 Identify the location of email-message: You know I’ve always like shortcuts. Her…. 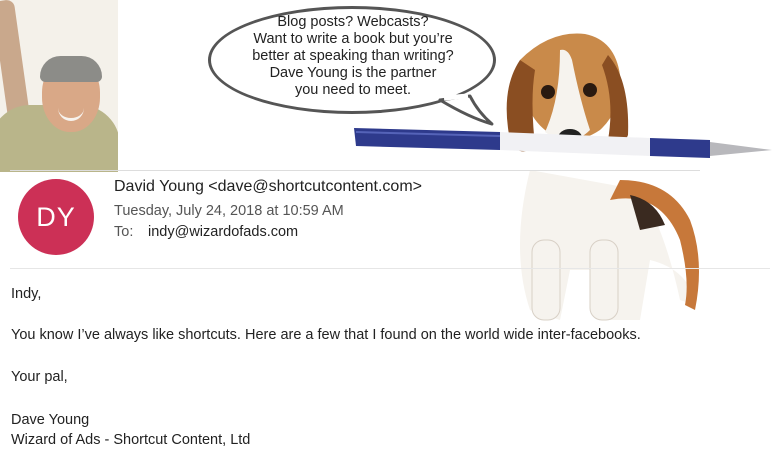
(326, 335).